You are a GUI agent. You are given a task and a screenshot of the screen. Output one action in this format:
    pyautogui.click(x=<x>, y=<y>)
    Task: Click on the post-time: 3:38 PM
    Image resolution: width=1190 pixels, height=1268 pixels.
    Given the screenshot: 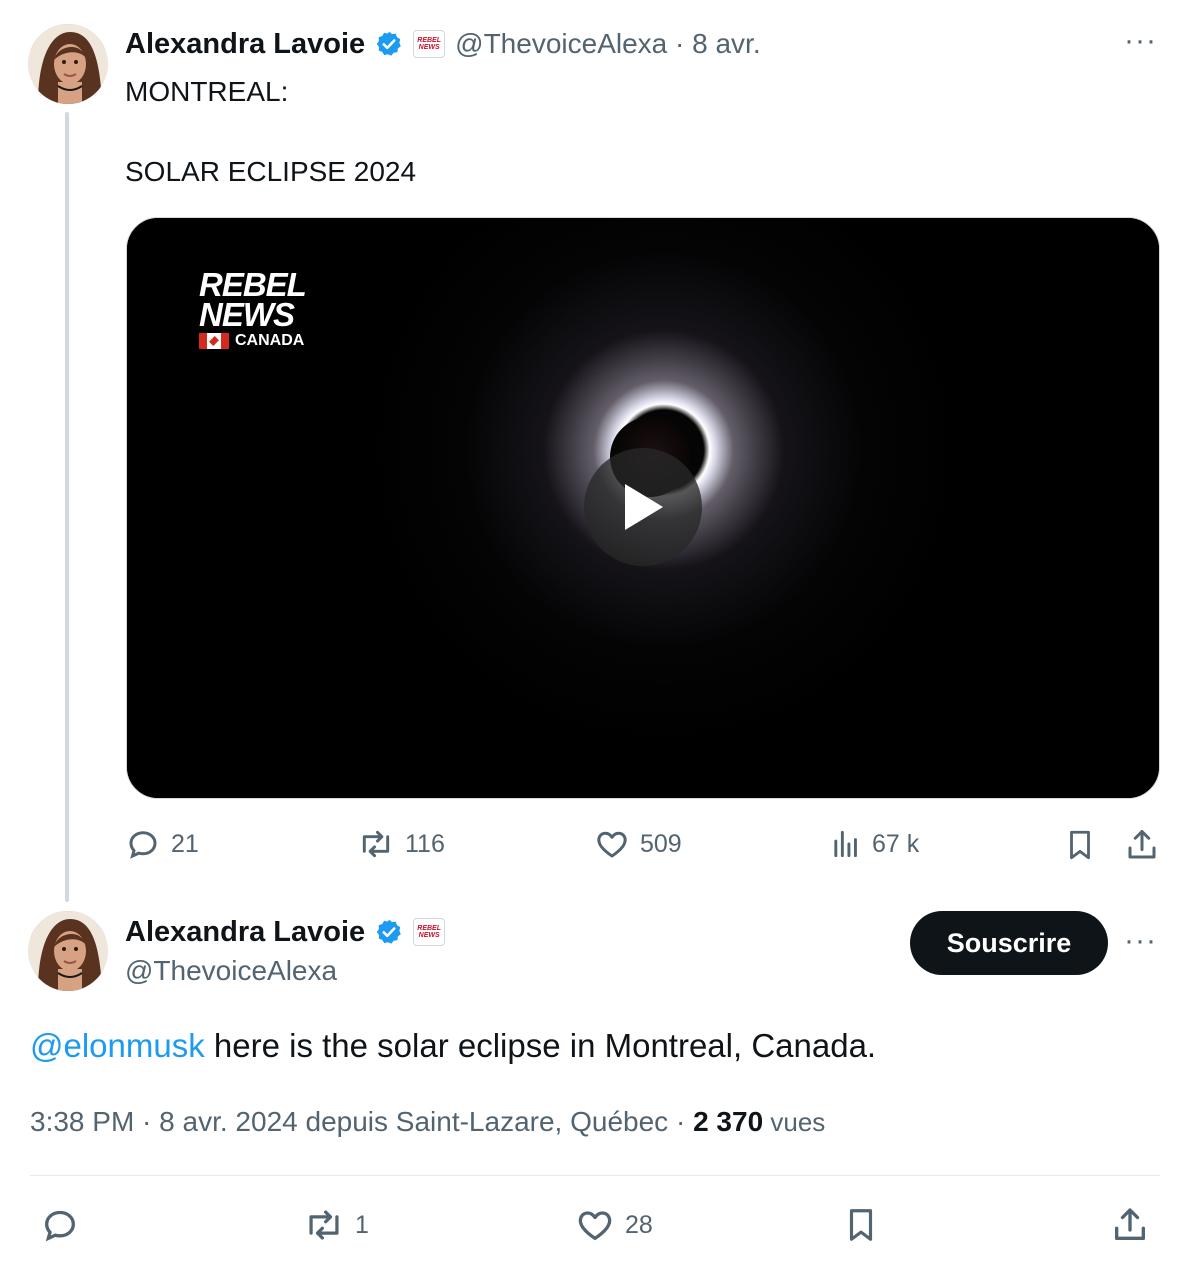 What is the action you would take?
    pyautogui.click(x=82, y=1121)
    